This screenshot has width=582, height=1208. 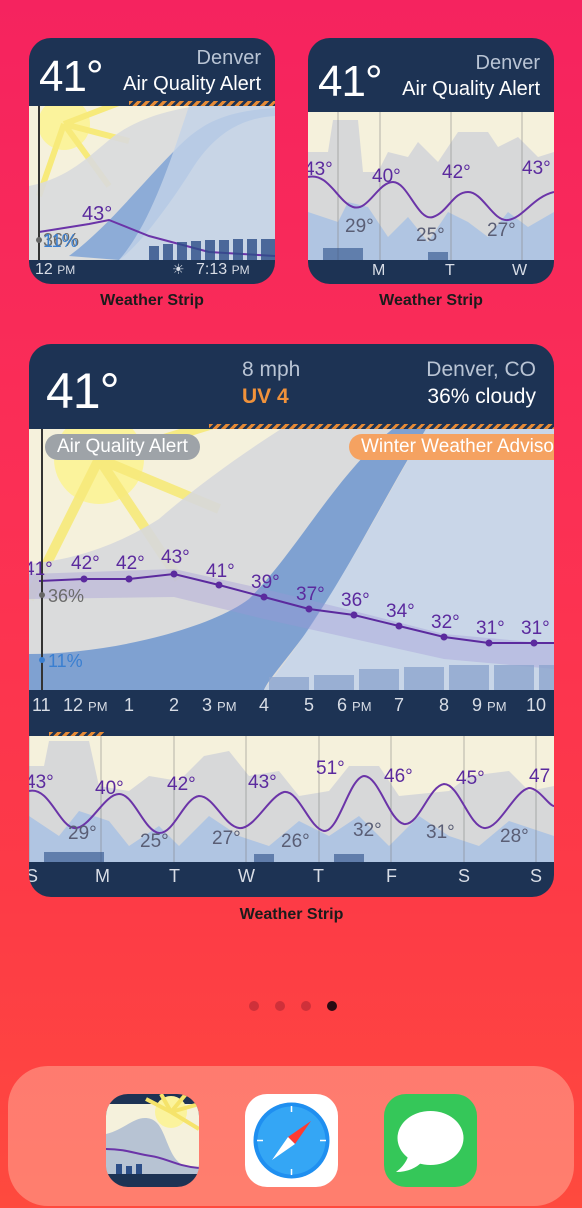 What do you see at coordinates (294, 1007) in the screenshot?
I see `page-indicator` at bounding box center [294, 1007].